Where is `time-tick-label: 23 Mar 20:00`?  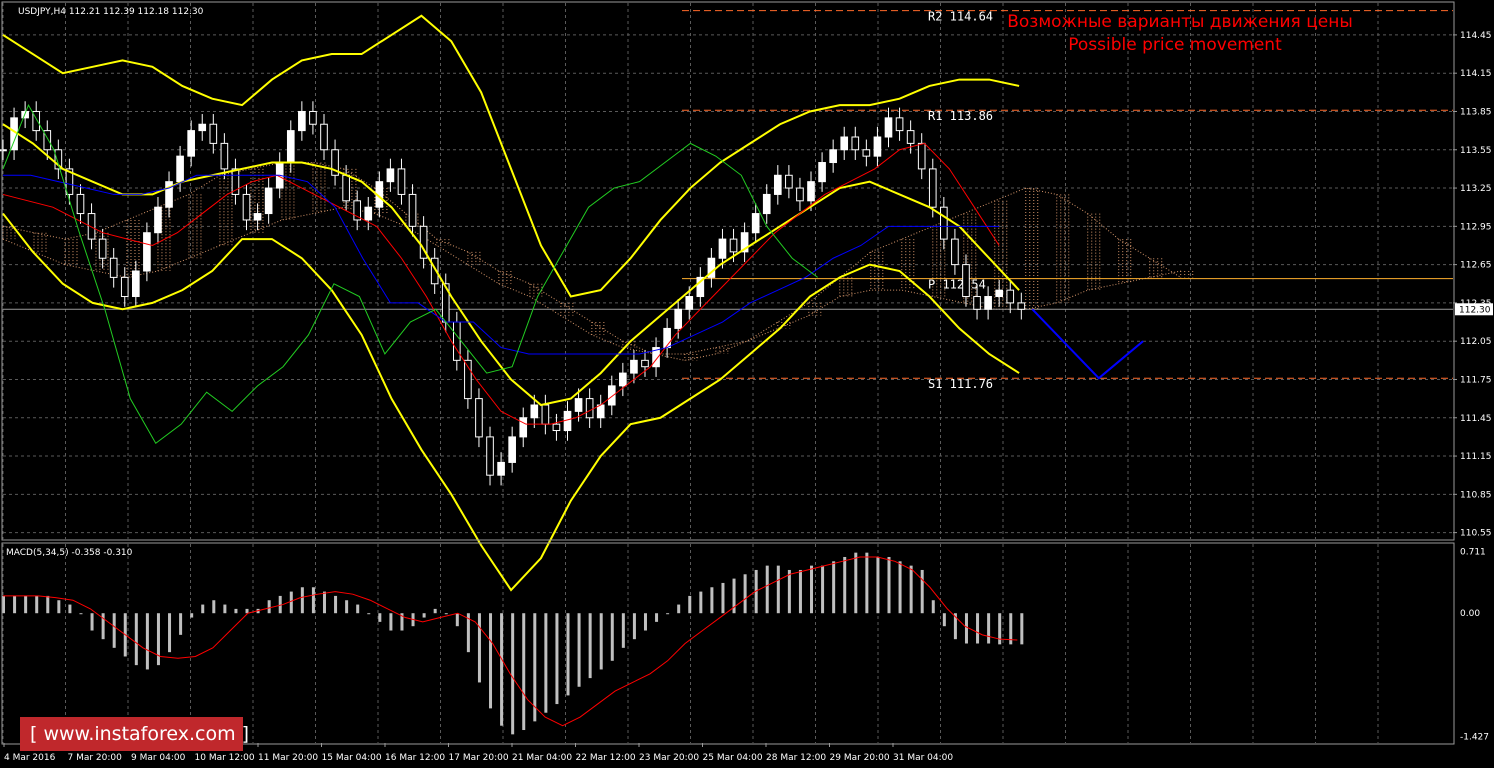 time-tick-label: 23 Mar 20:00 is located at coordinates (669, 758).